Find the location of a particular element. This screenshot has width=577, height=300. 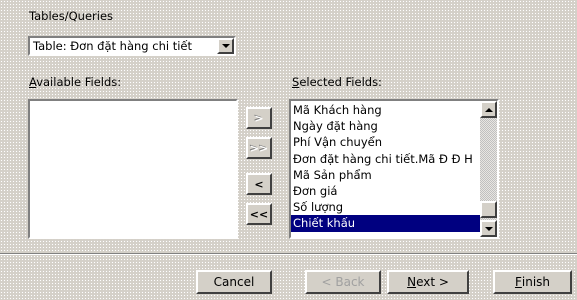

selected-field-item: Đơn giá is located at coordinates (385, 191).